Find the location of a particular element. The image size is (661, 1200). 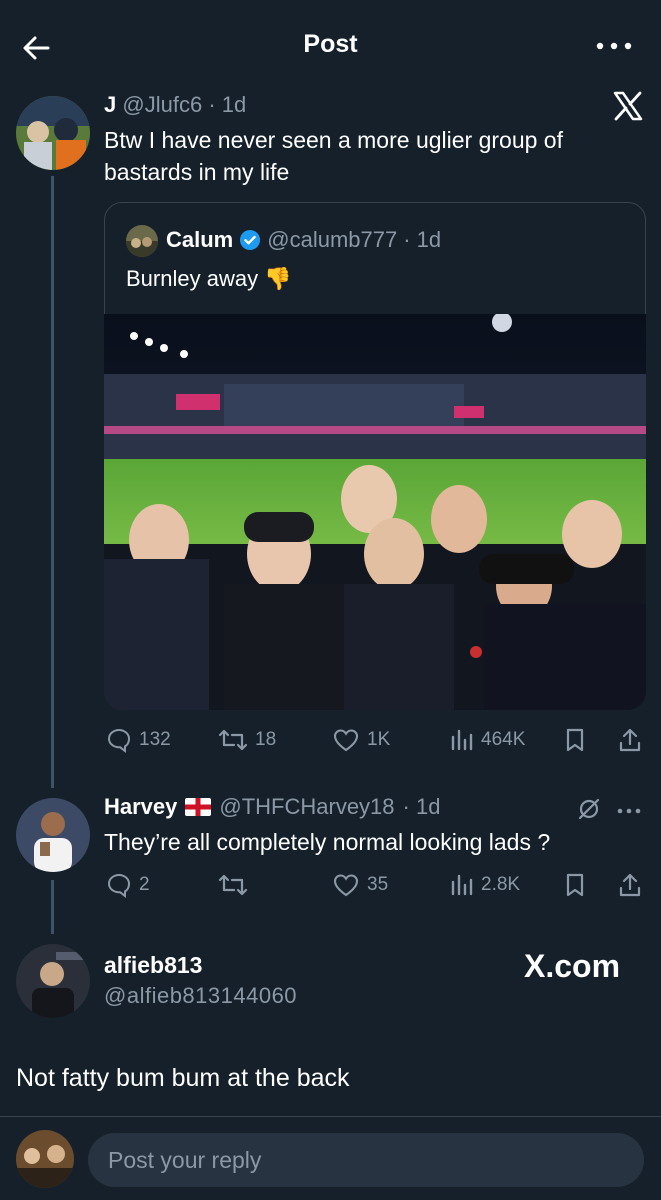

embed-user-avatar is located at coordinates (53, 981).